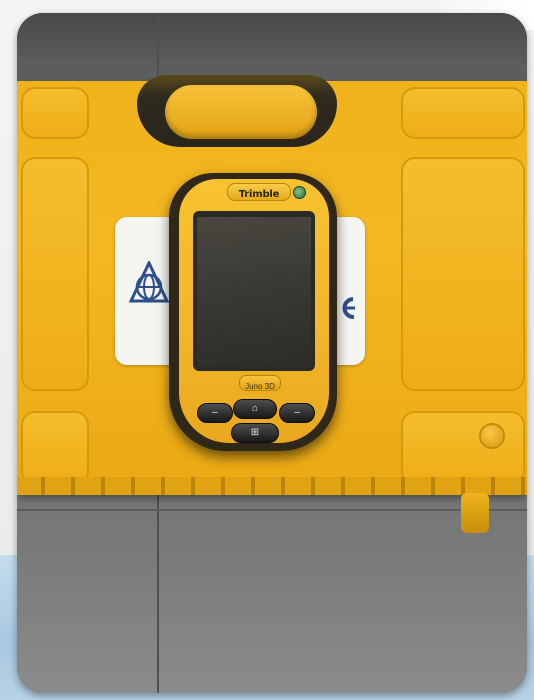 The image size is (534, 700). What do you see at coordinates (299, 192) in the screenshot?
I see `power-led-icon` at bounding box center [299, 192].